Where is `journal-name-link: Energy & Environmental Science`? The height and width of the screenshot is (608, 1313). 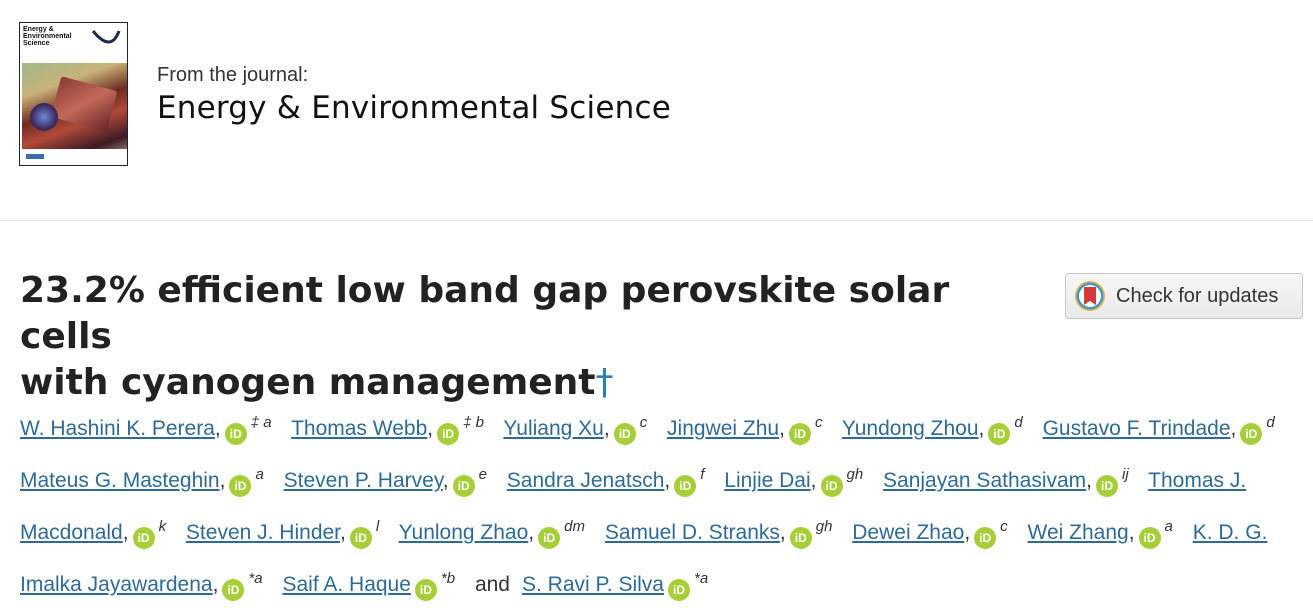
journal-name-link: Energy & Environmental Science is located at coordinates (414, 108).